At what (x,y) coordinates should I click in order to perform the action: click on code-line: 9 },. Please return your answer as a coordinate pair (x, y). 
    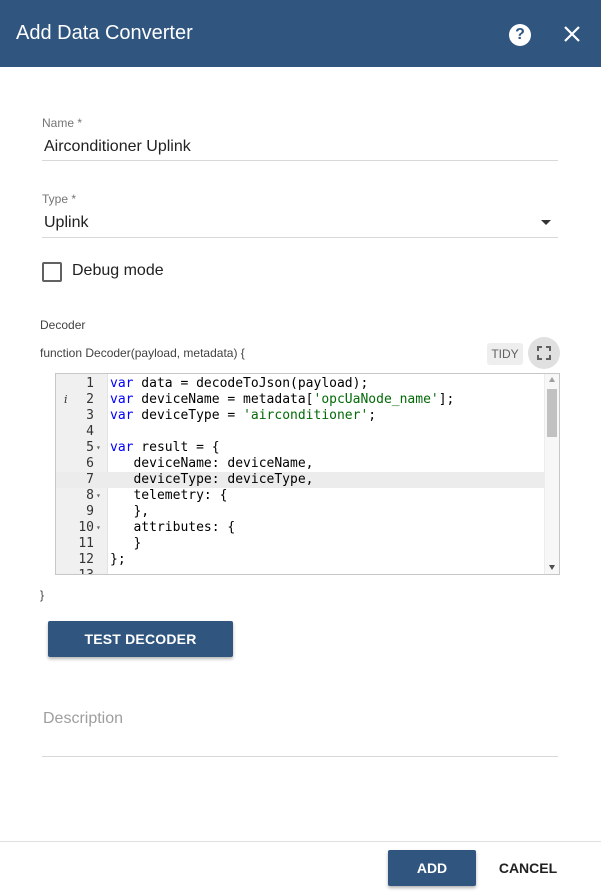
    Looking at the image, I should click on (300, 512).